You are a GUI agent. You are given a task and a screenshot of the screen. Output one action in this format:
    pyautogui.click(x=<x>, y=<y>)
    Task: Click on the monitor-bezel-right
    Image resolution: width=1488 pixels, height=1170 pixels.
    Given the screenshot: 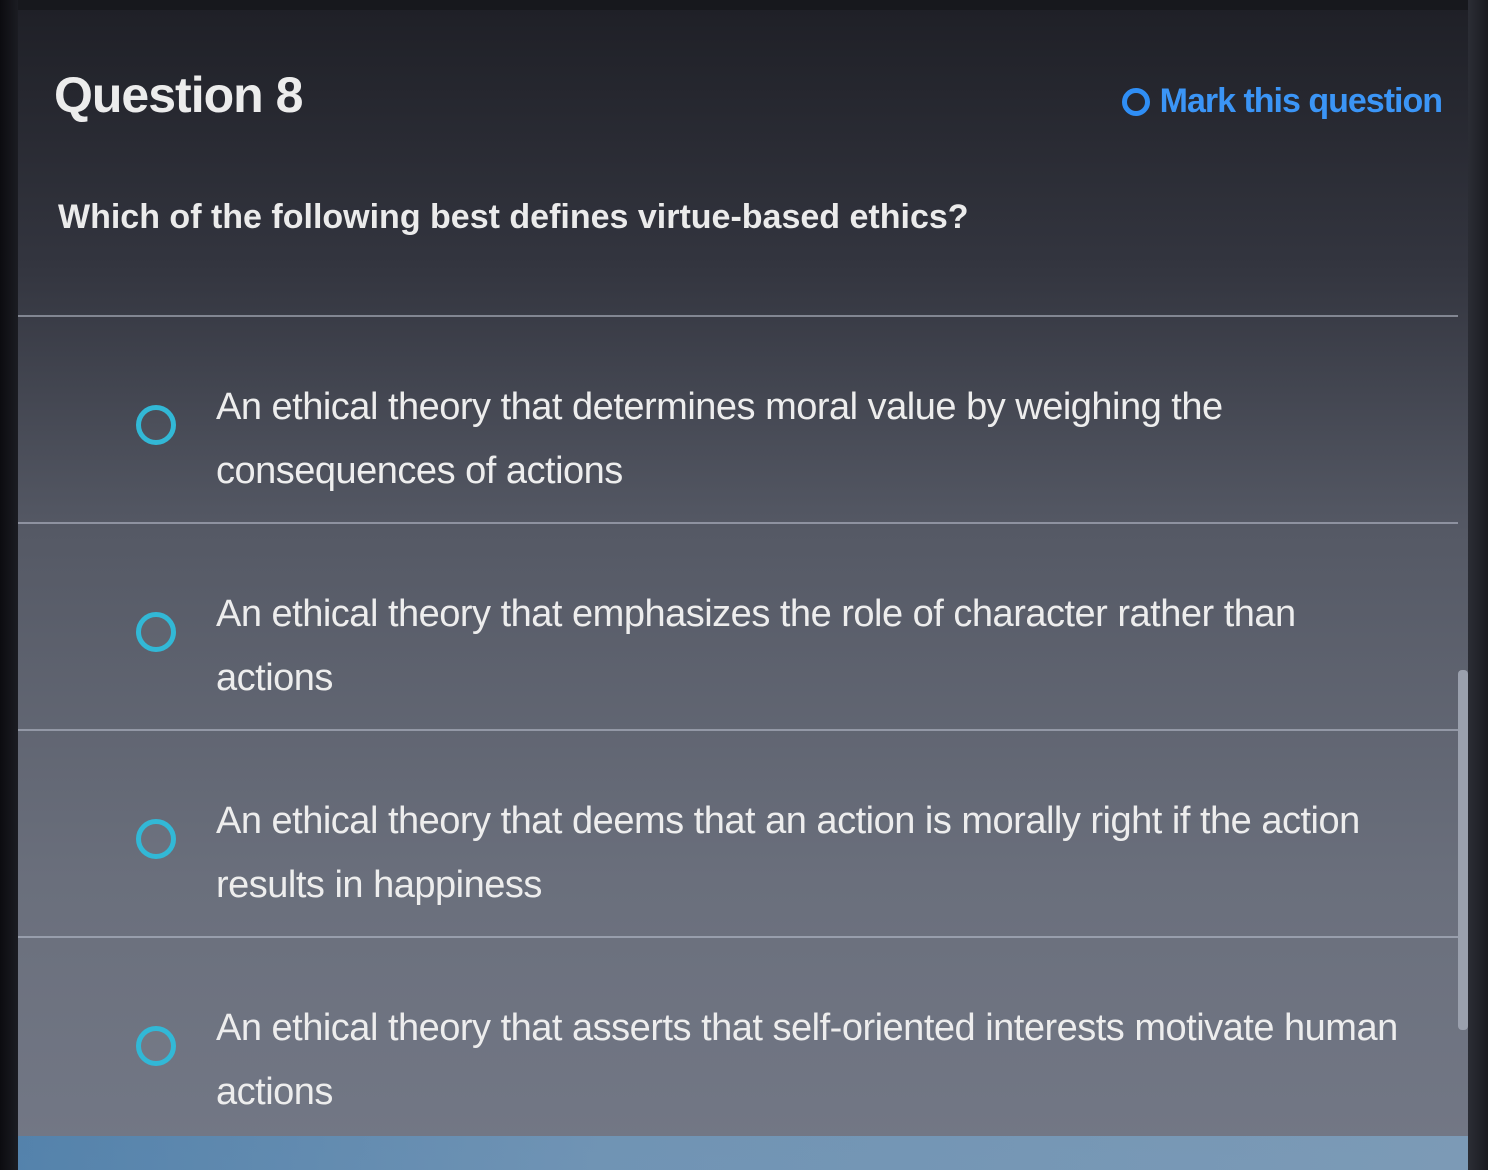 What is the action you would take?
    pyautogui.click(x=1478, y=585)
    